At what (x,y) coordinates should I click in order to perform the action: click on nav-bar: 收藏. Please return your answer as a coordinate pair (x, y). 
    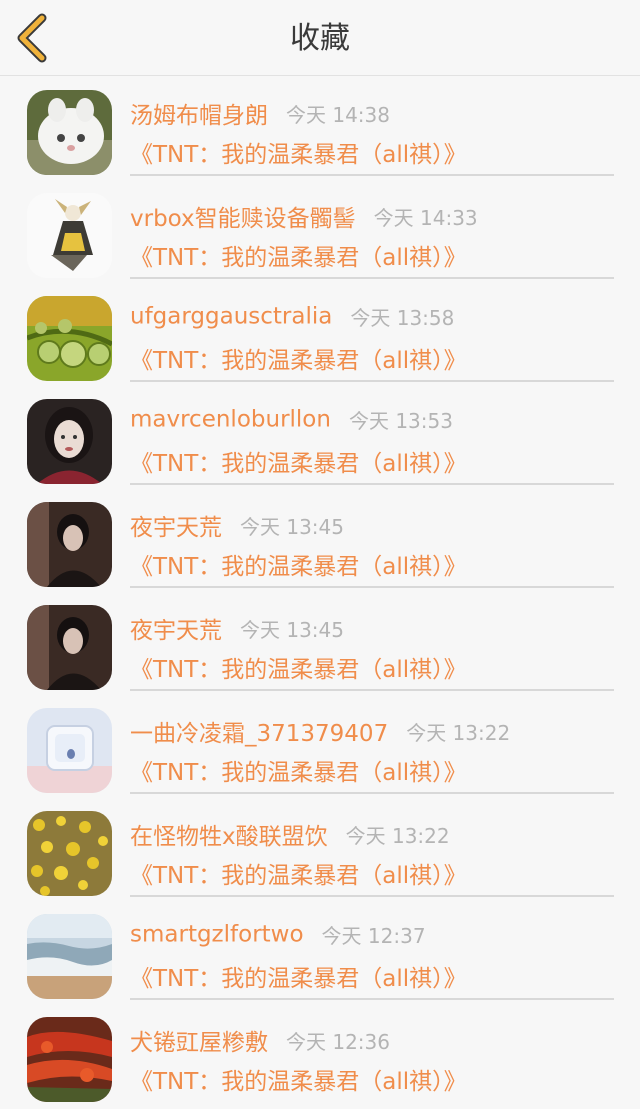
    Looking at the image, I should click on (320, 38).